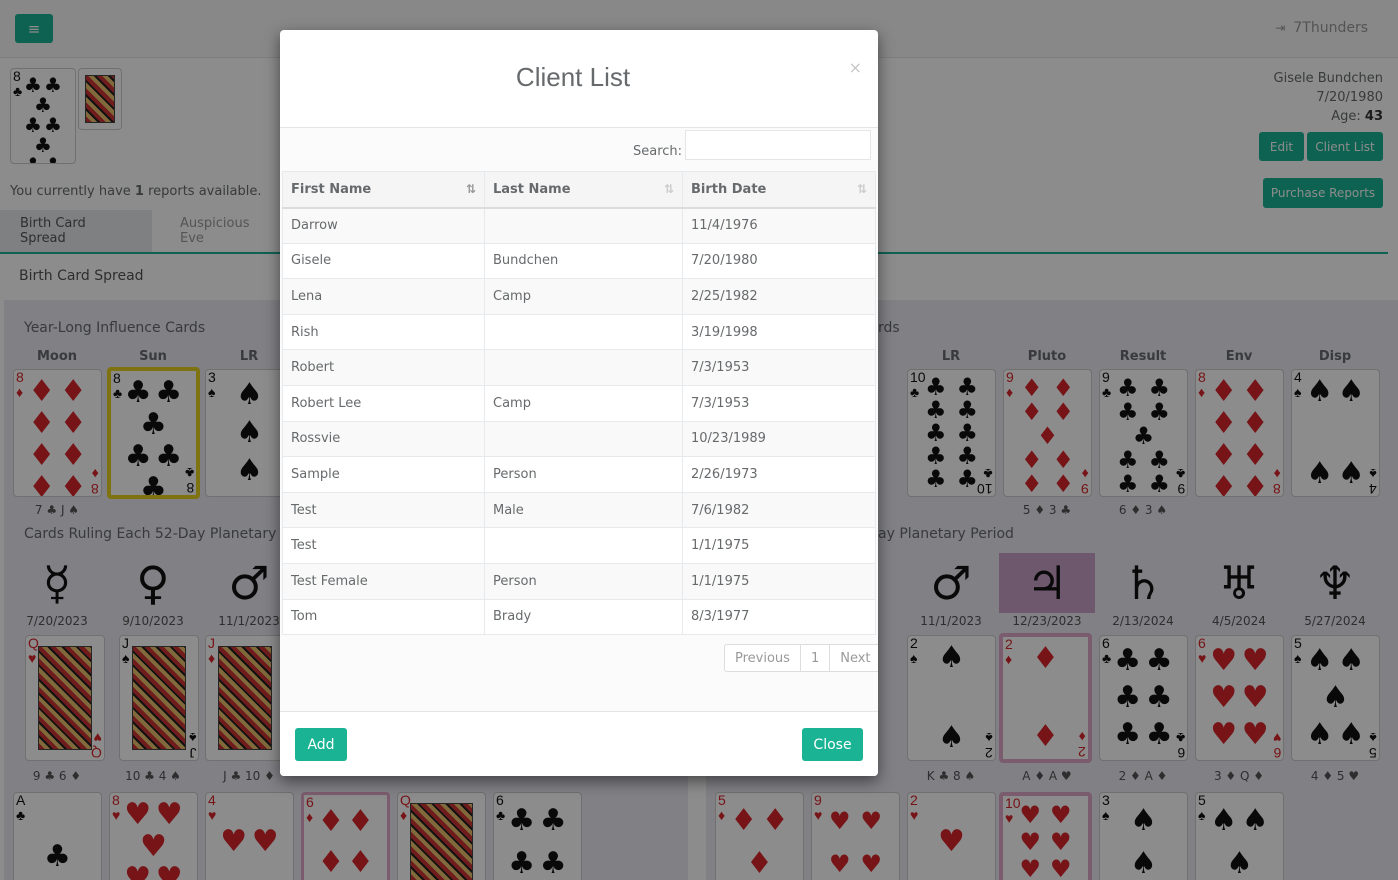 Image resolution: width=1398 pixels, height=880 pixels. I want to click on table-header-row: First Name ⇅ Last Name ⇅ Birth Date ⇅, so click(579, 190).